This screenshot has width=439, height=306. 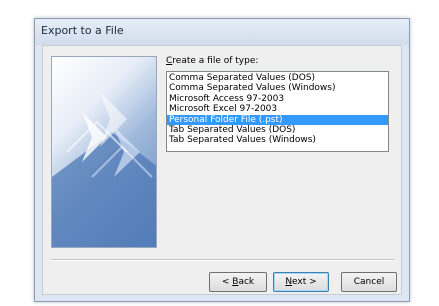 What do you see at coordinates (301, 282) in the screenshot?
I see `next-button: Next >` at bounding box center [301, 282].